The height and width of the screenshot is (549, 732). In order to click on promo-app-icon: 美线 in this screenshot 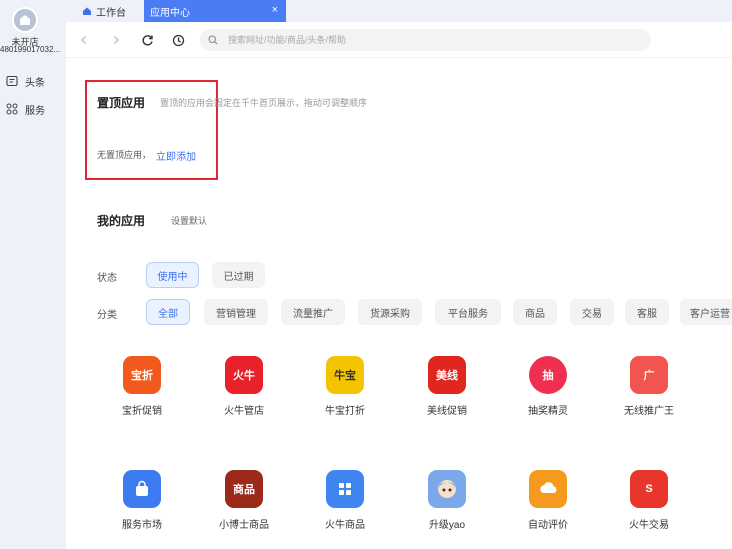, I will do `click(447, 375)`.